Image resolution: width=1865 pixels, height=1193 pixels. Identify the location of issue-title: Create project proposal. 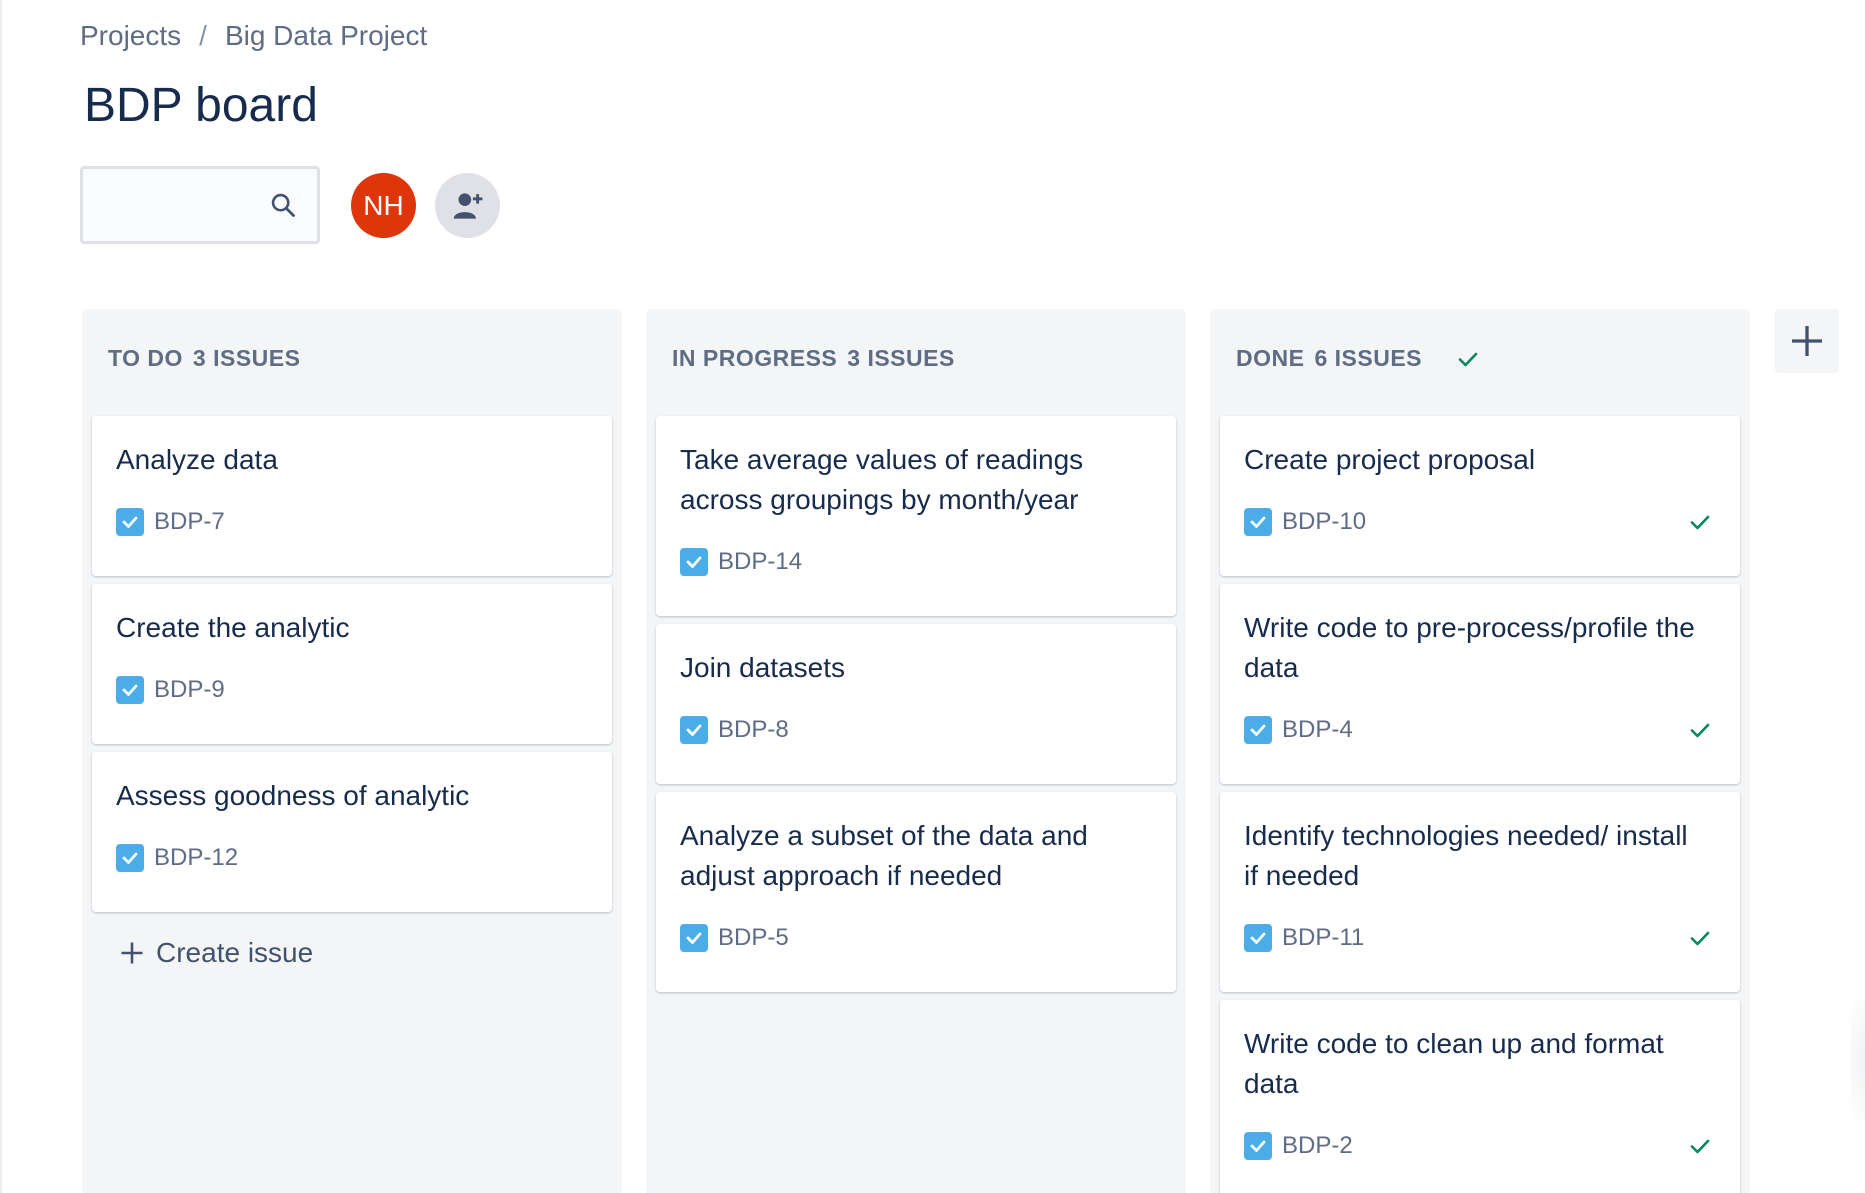
(1390, 459).